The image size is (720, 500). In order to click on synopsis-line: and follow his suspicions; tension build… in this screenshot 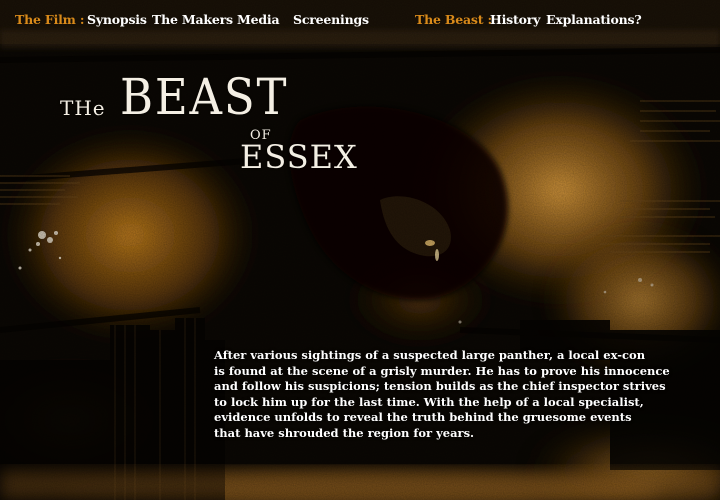, I will do `click(440, 386)`.